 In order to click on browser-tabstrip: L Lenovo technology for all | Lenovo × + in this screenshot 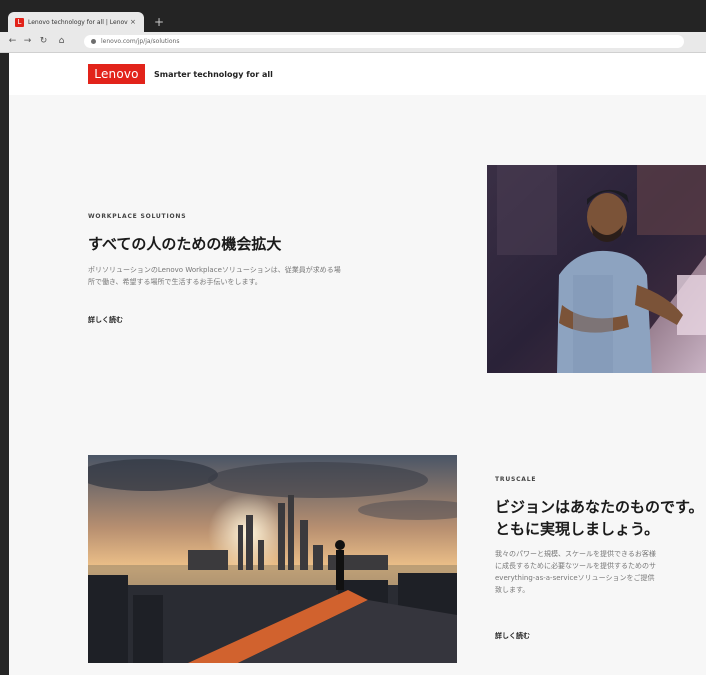, I will do `click(353, 16)`.